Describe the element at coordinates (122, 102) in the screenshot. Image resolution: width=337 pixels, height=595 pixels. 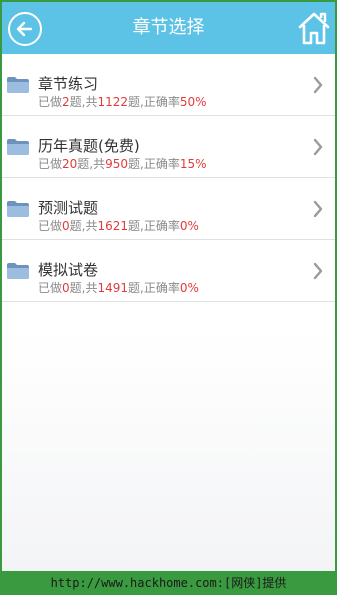
I see `item-stats: 已做2题,共1122题,正确率50%` at that location.